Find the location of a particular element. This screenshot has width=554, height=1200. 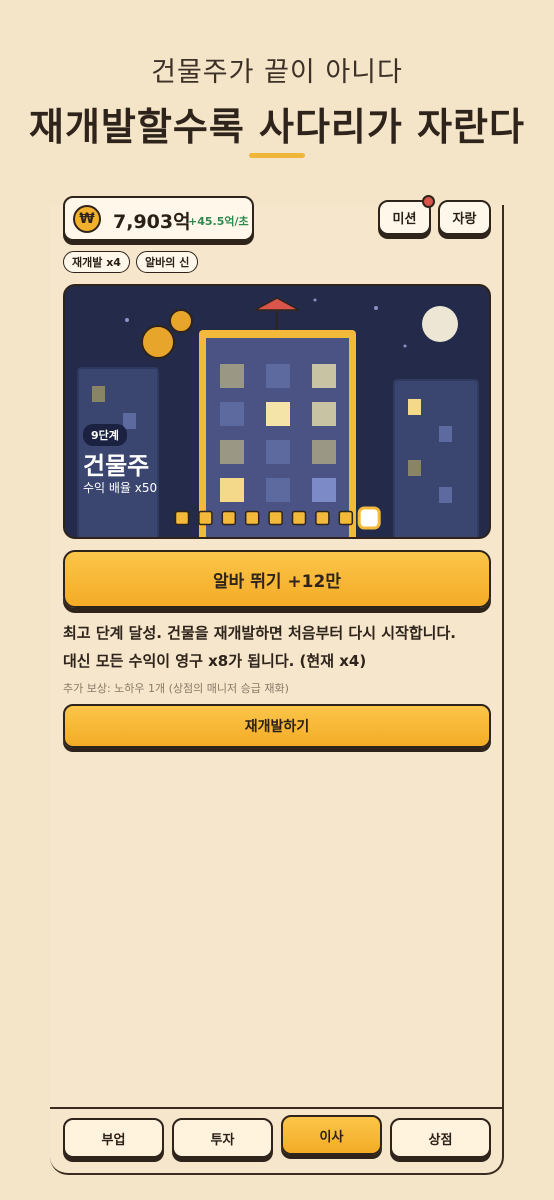

mission-button: 미션 is located at coordinates (406, 215).